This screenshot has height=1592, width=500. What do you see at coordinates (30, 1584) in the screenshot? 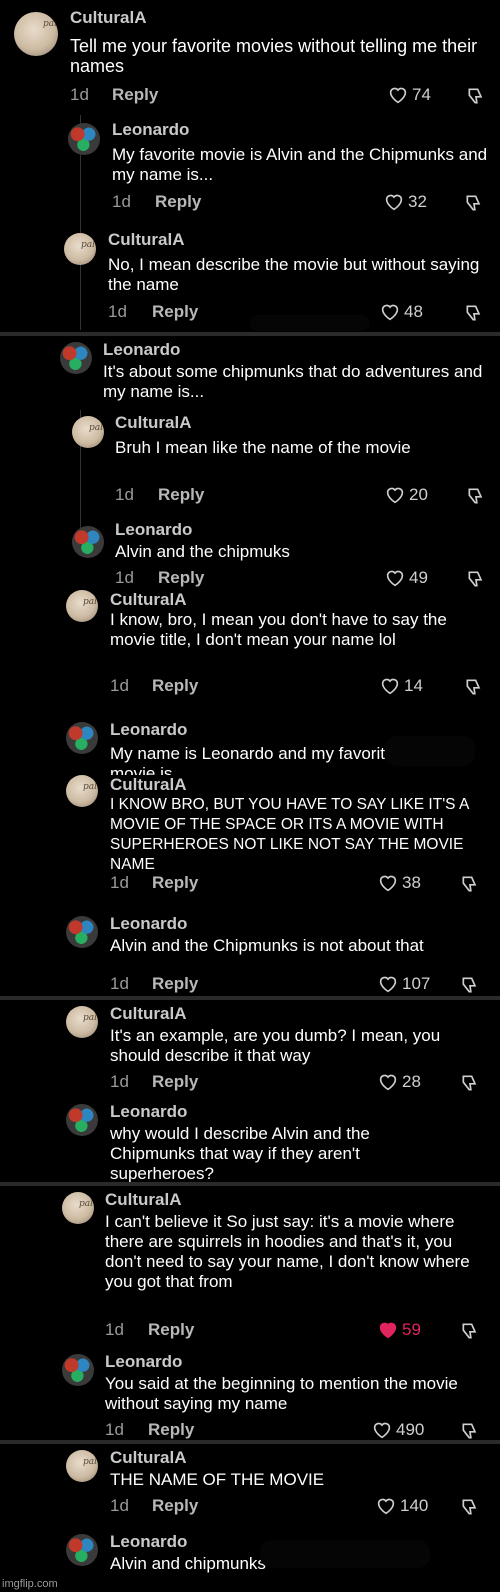
I see `watermark: imgflip.com` at bounding box center [30, 1584].